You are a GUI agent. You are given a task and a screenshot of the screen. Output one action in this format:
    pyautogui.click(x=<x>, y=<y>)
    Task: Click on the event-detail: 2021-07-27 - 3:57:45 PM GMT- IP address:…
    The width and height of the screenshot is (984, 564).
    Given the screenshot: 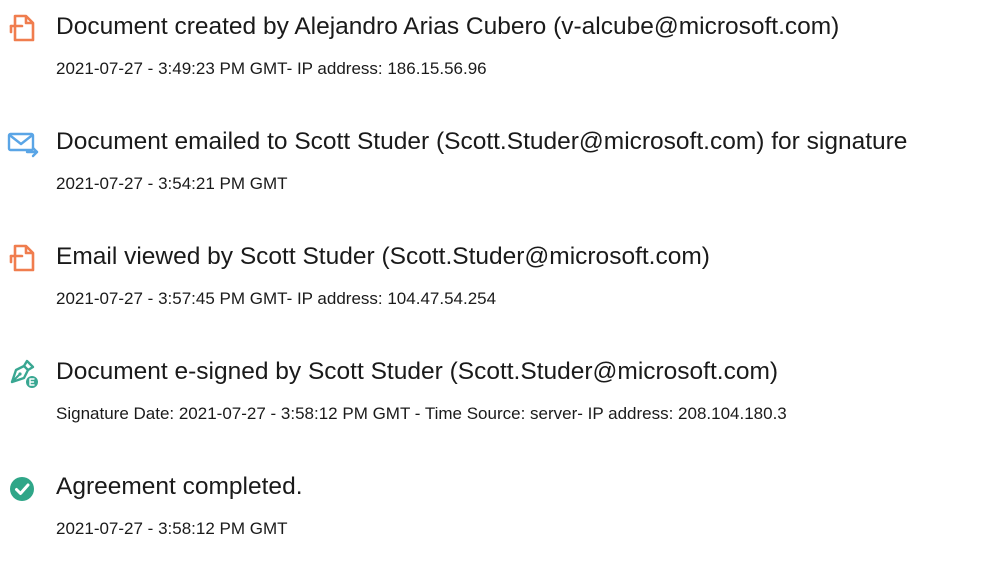 What is the action you would take?
    pyautogui.click(x=276, y=298)
    